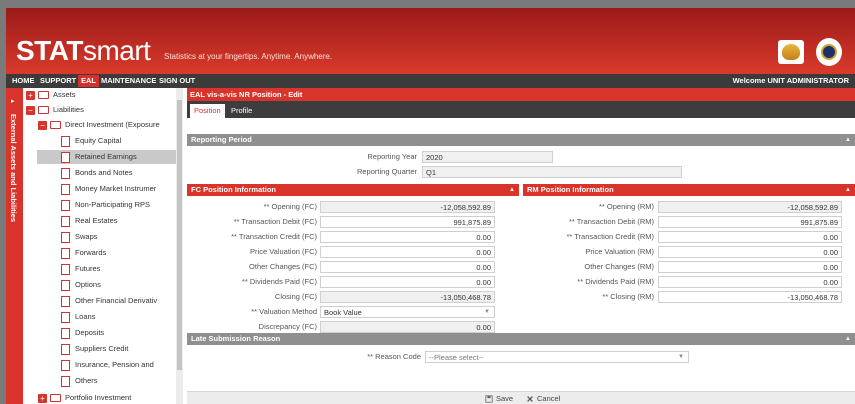  What do you see at coordinates (295, 296) in the screenshot?
I see `fc-closing-label: Closing (FC)` at bounding box center [295, 296].